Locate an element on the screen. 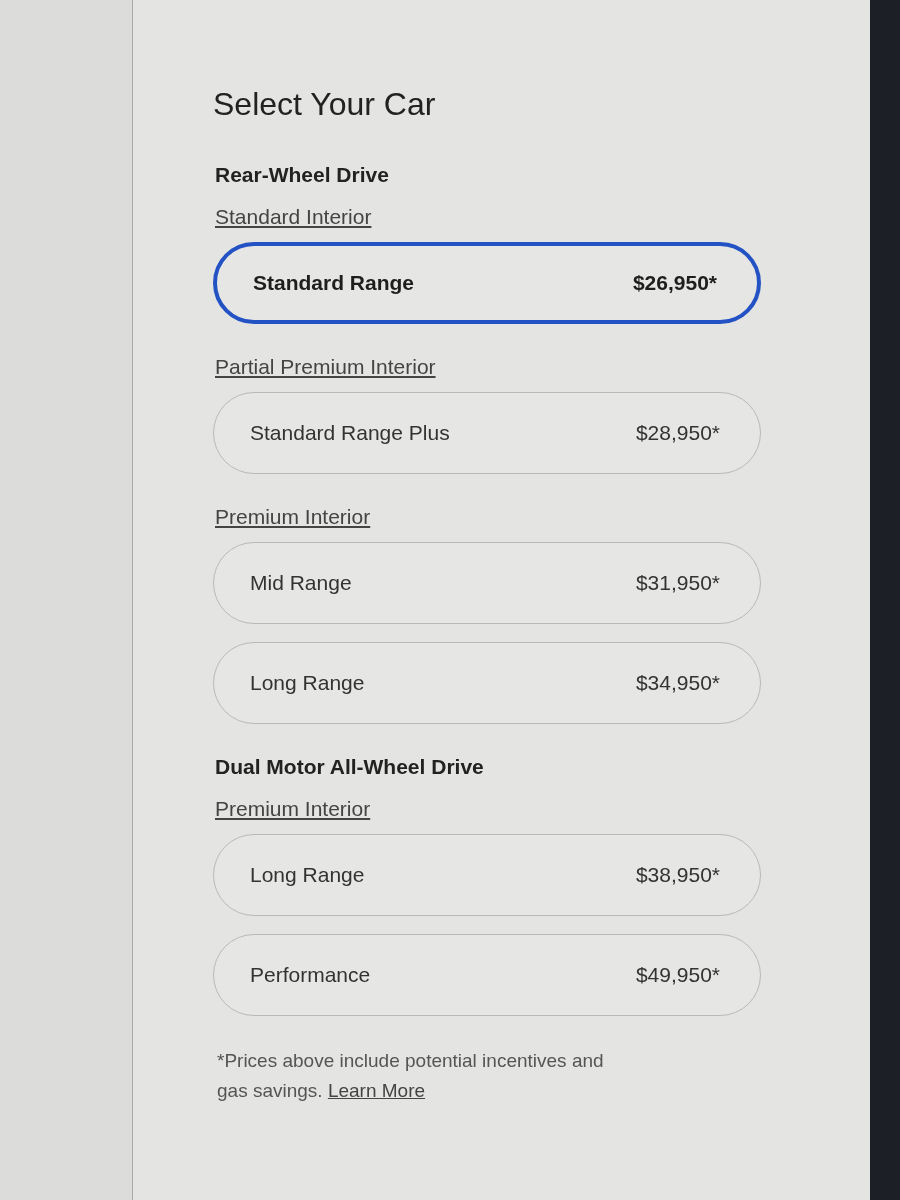  trim-option-button: Standard Range $26,950* is located at coordinates (487, 283).